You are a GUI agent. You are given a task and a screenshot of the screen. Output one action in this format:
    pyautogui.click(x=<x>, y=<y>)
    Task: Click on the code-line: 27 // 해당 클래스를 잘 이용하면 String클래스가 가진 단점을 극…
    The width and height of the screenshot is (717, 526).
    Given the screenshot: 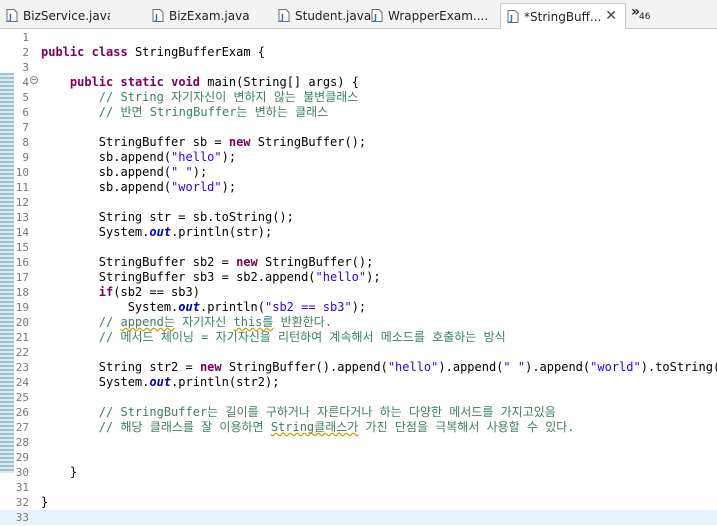 What is the action you would take?
    pyautogui.click(x=358, y=427)
    